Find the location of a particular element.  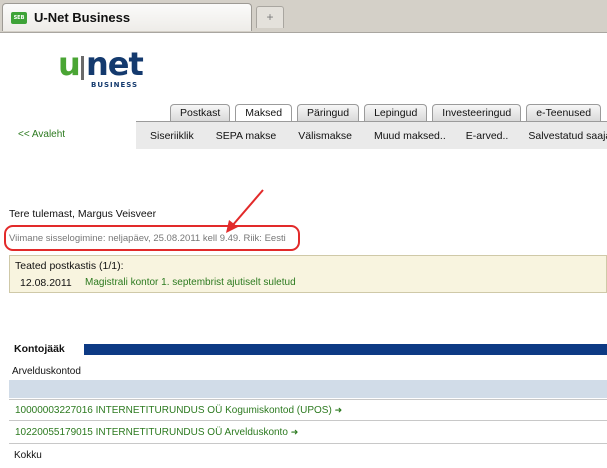

seb-favicon-icon: SEB is located at coordinates (19, 18).